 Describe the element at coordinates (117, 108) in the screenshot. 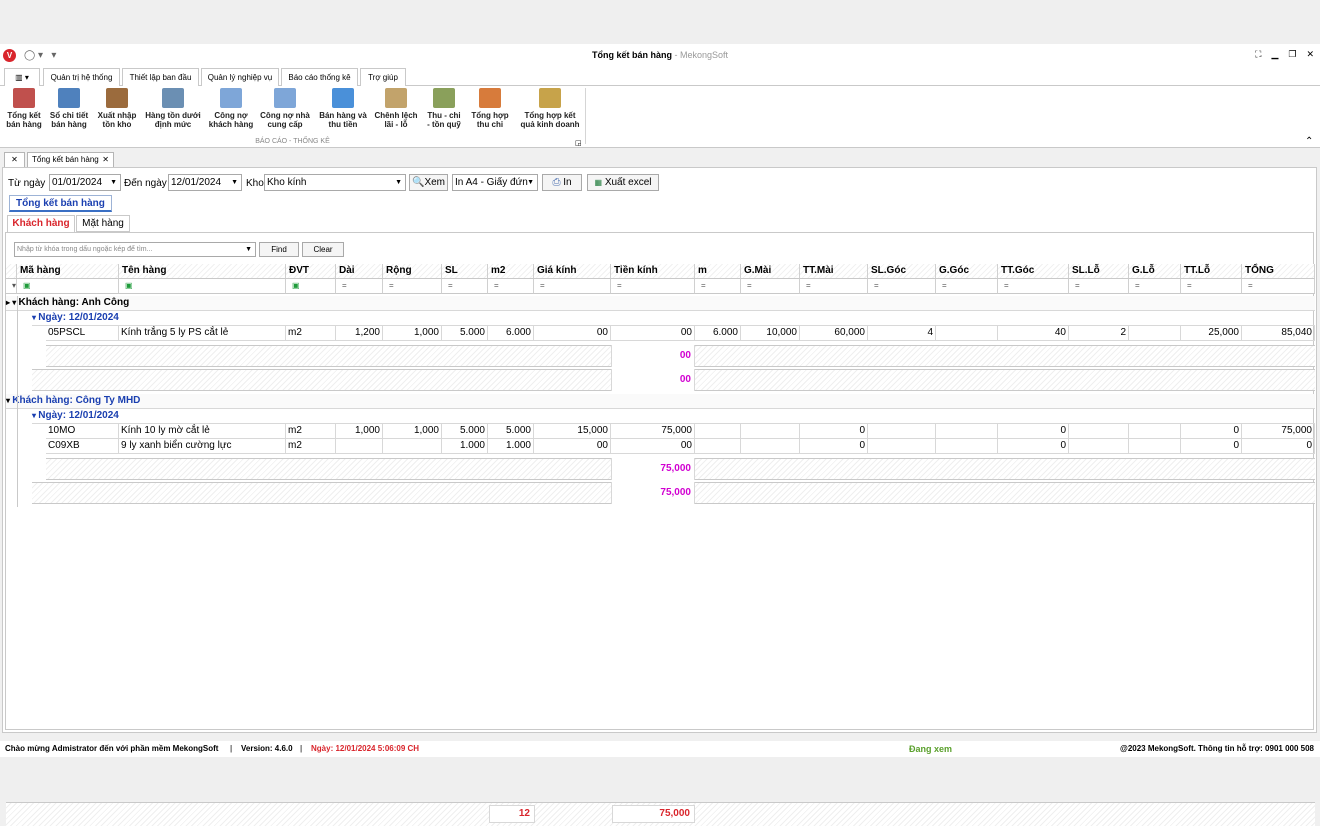

I see `ribbon-button-warehouse: Xuất nhập tồn kho` at that location.